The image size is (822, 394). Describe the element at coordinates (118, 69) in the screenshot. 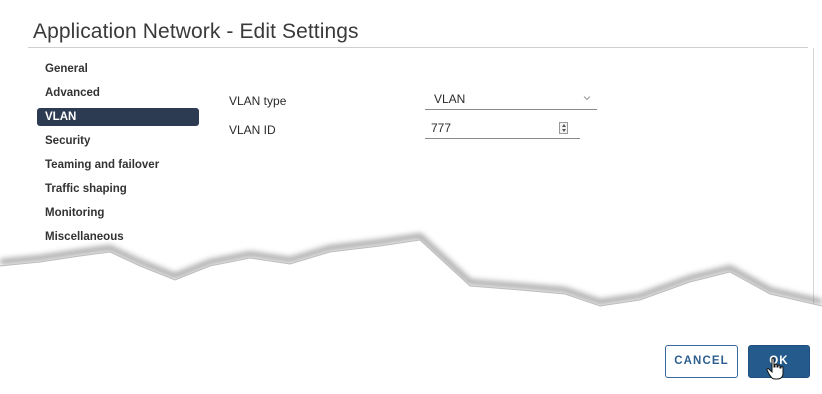

I see `nav-item-general: General` at that location.